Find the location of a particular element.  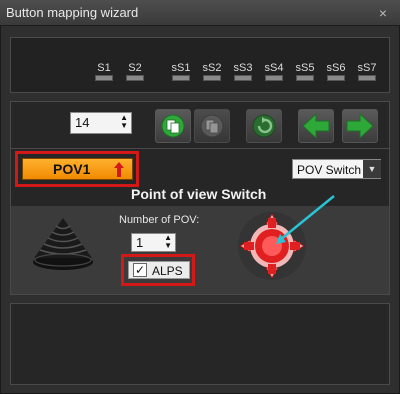

paste-button is located at coordinates (212, 126).